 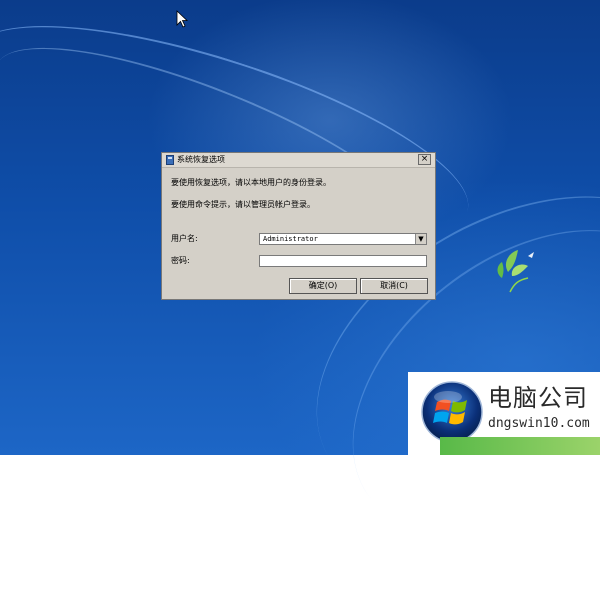 What do you see at coordinates (323, 286) in the screenshot?
I see `ok-button: 确定(O)` at bounding box center [323, 286].